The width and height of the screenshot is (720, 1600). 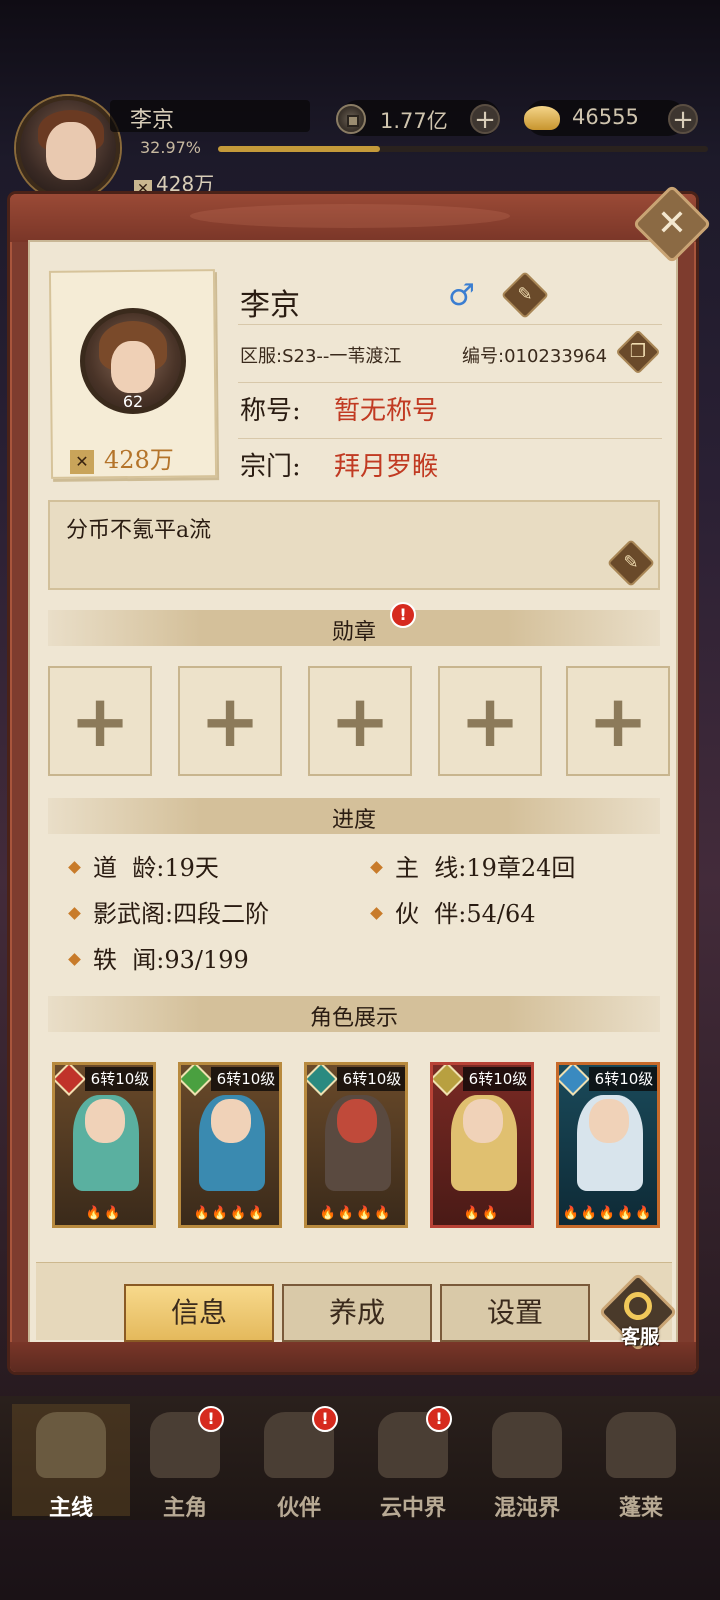 I want to click on crossed-swords-icon, so click(x=71, y=1445).